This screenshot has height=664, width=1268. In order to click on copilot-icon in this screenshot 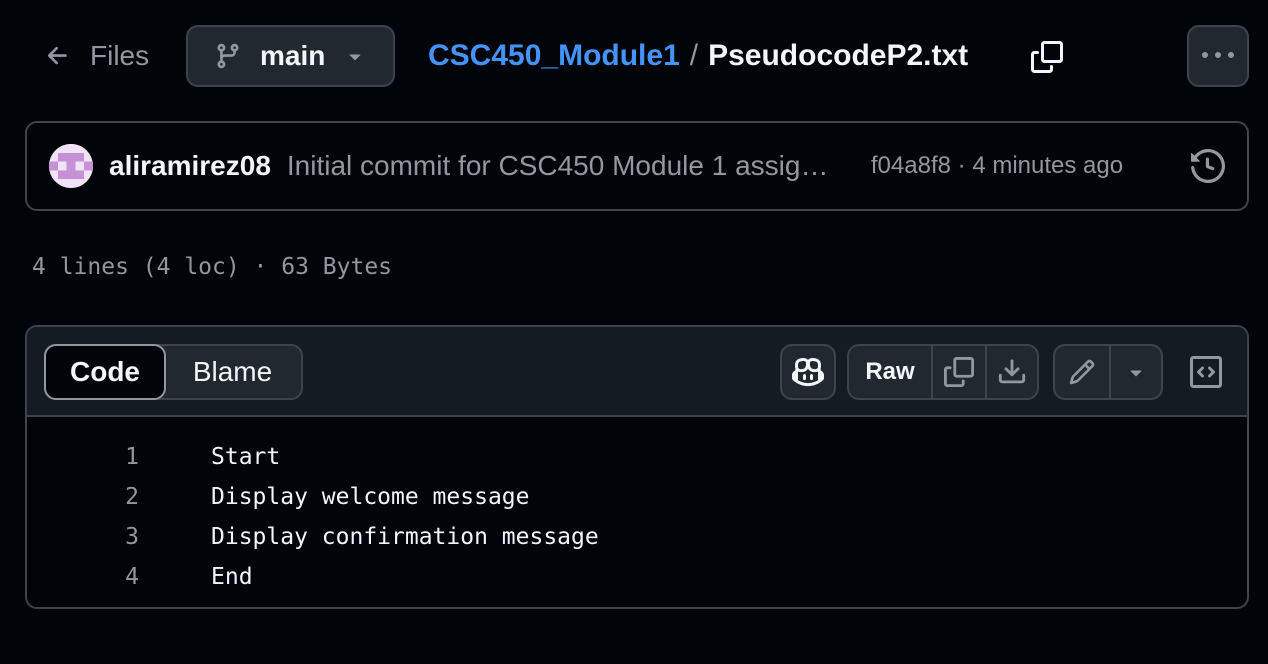, I will do `click(808, 372)`.